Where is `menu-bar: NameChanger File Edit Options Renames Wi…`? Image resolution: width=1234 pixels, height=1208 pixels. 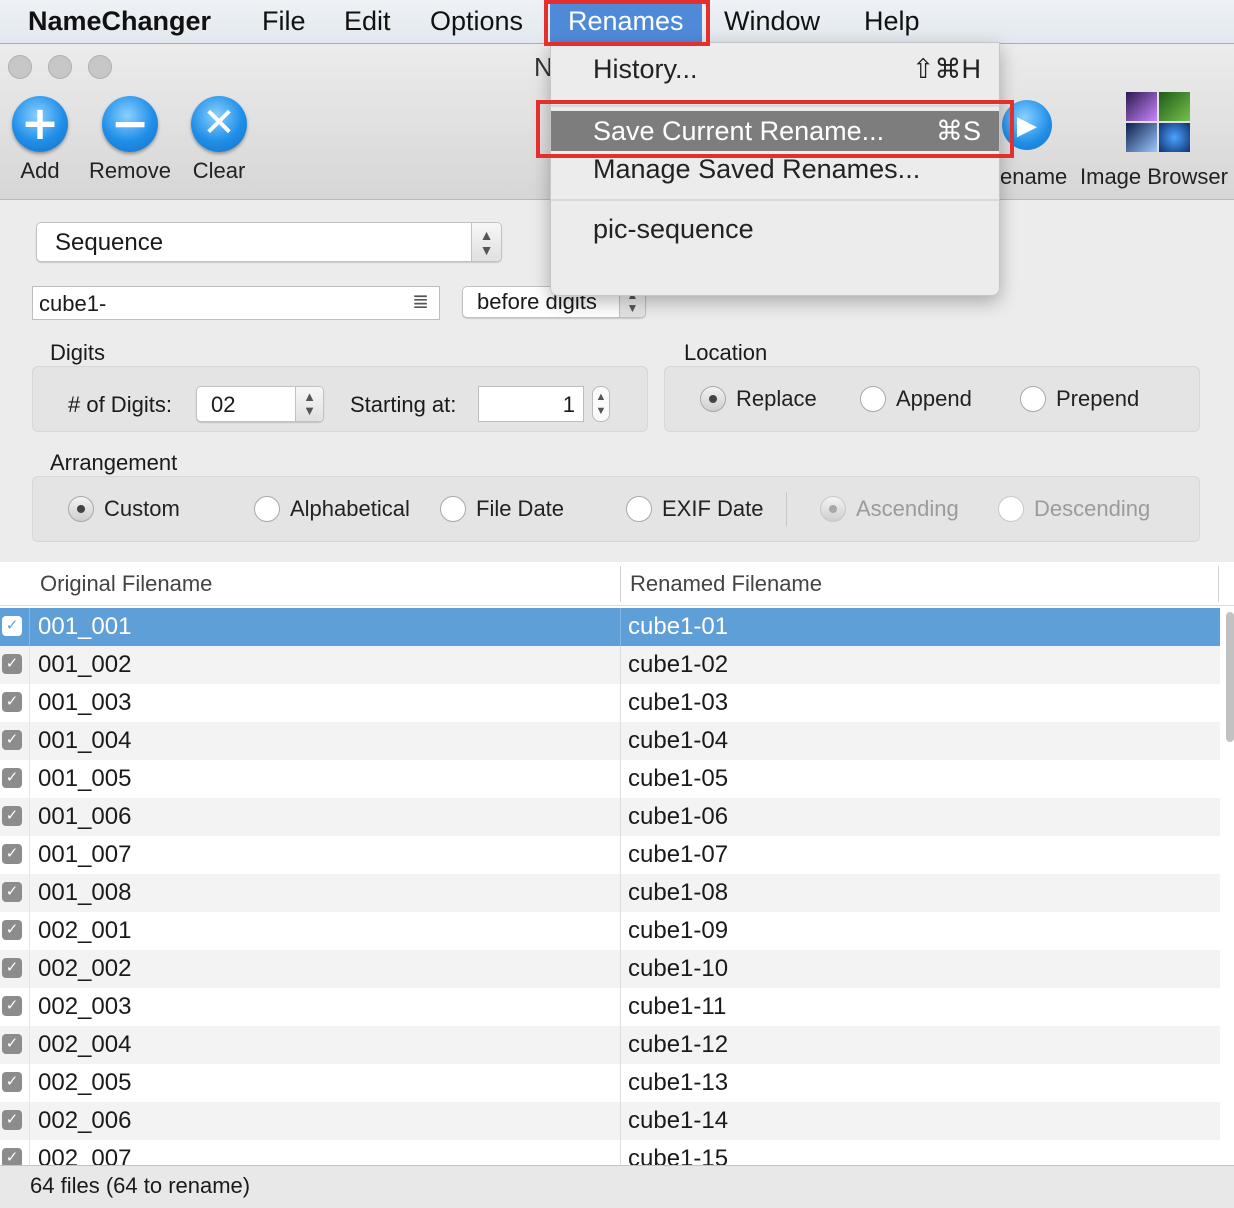 menu-bar: NameChanger File Edit Options Renames Wi… is located at coordinates (617, 22).